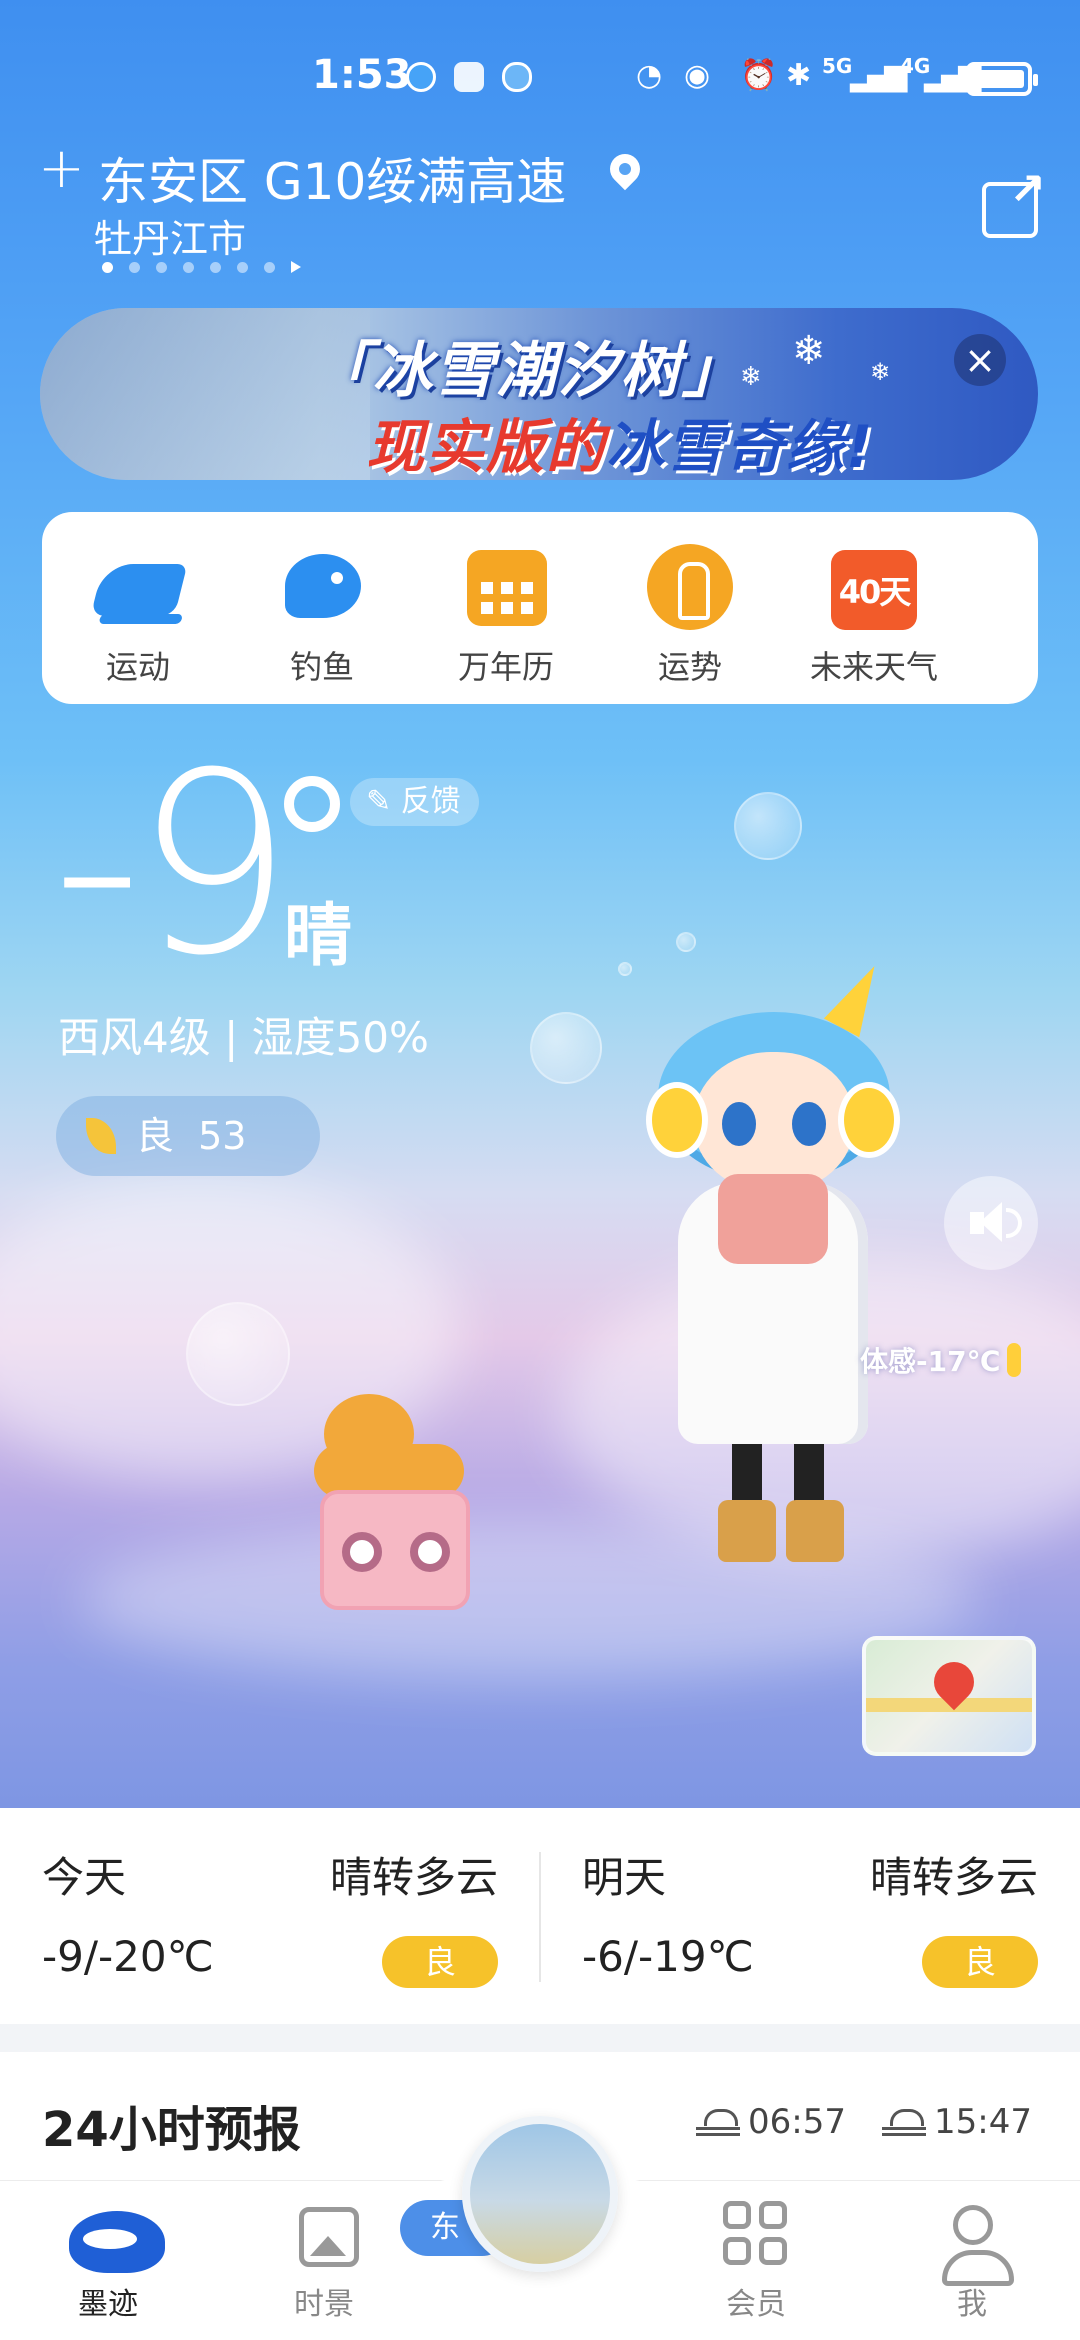  I want to click on grid-icon, so click(756, 2236).